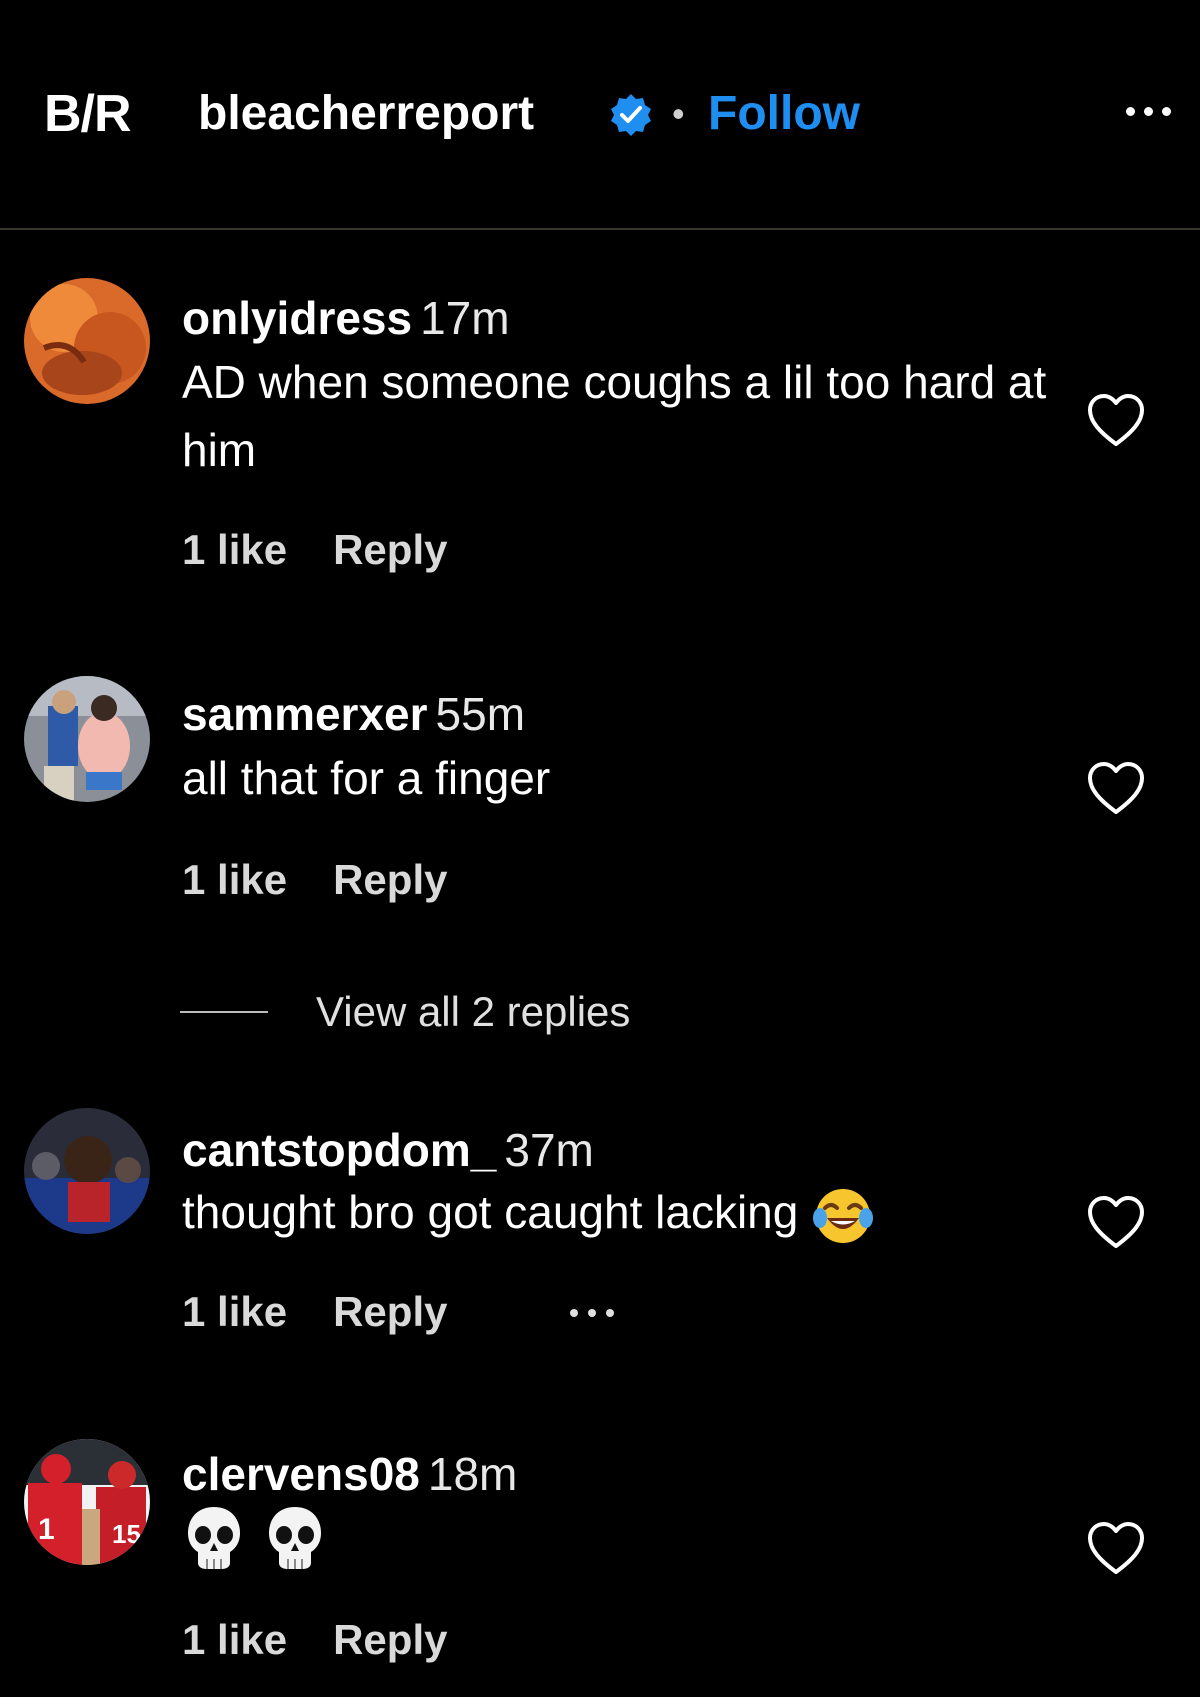 The width and height of the screenshot is (1200, 1697). What do you see at coordinates (490, 1212) in the screenshot?
I see `comment-text-content: thought bro got caught lacking` at bounding box center [490, 1212].